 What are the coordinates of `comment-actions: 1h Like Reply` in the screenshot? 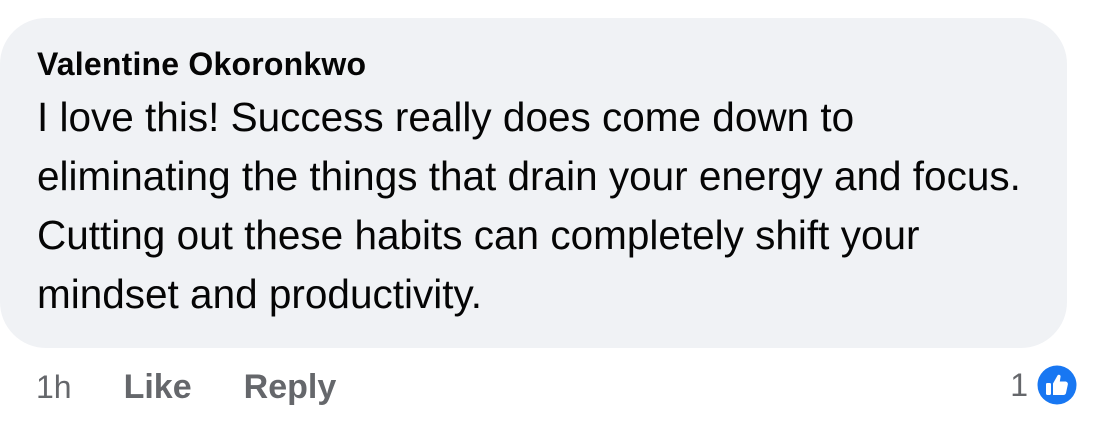 It's located at (186, 387).